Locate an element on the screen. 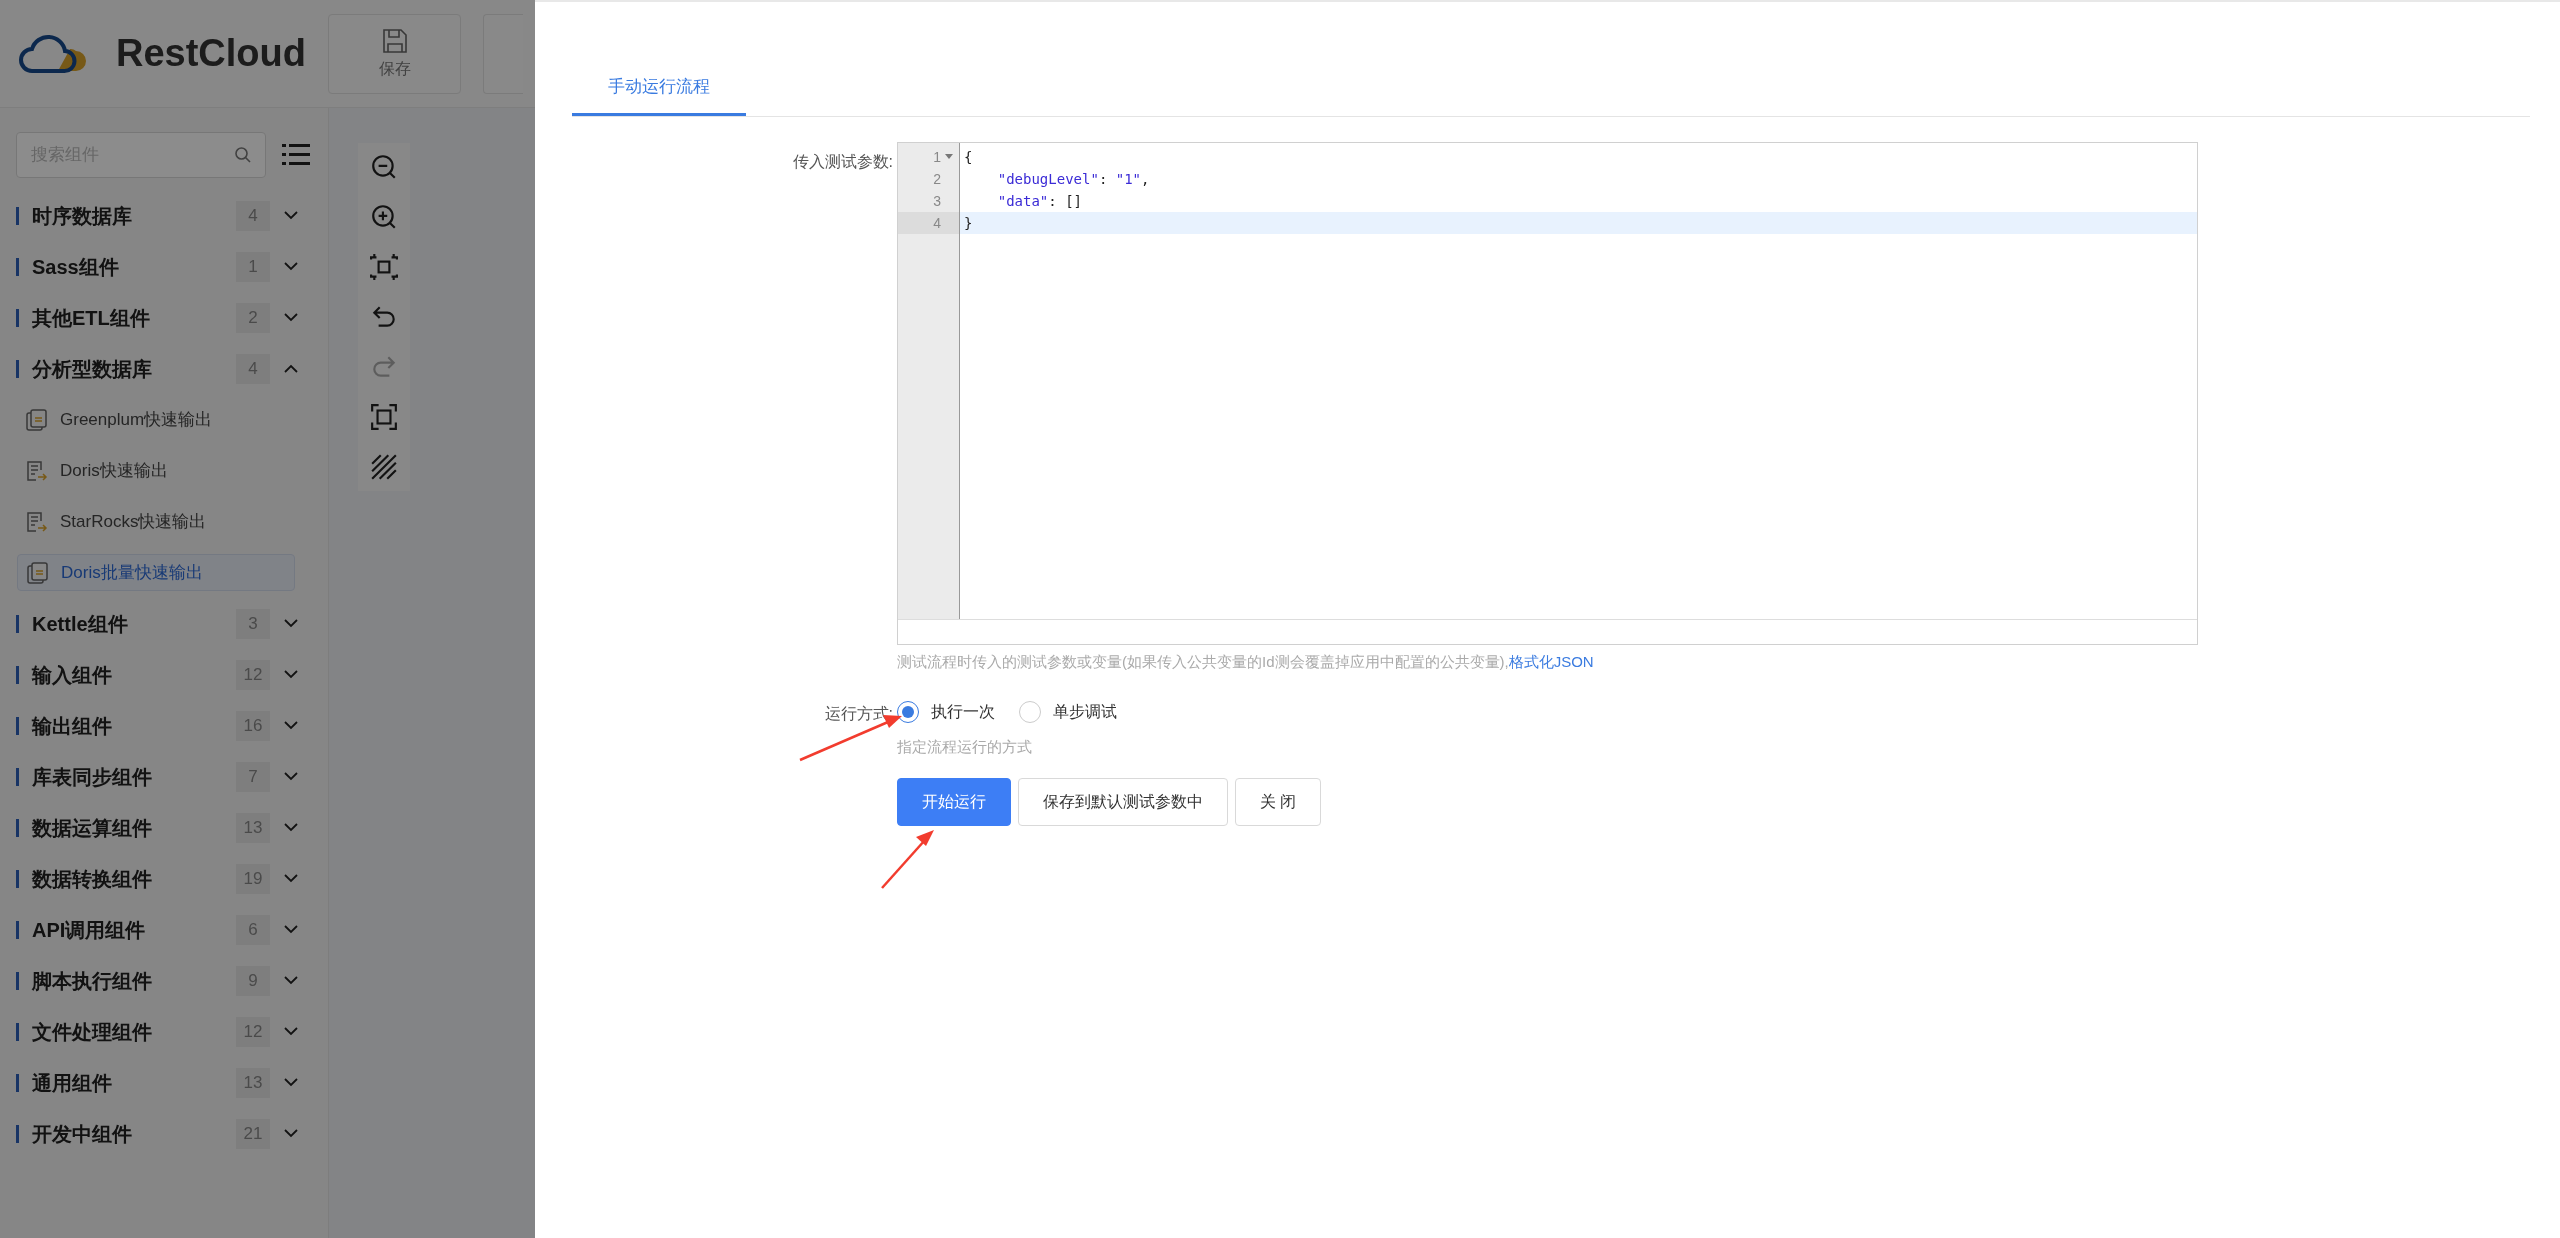 The image size is (2560, 1238). format-json-link: 格式化JSON is located at coordinates (1551, 661).